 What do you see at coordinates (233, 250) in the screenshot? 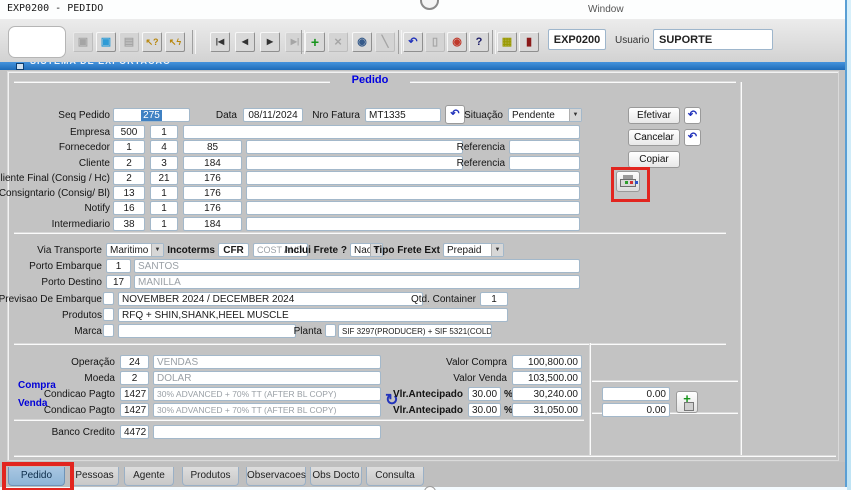
I see `incoterms-code-field: CFR` at bounding box center [233, 250].